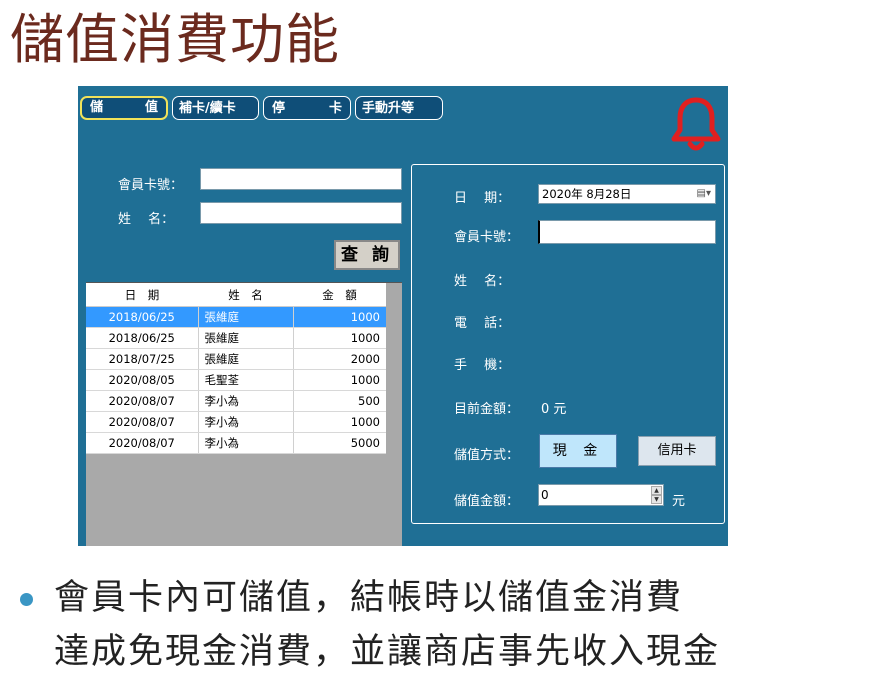 This screenshot has width=874, height=684. What do you see at coordinates (339, 401) in the screenshot?
I see `cell-amount: 500` at bounding box center [339, 401].